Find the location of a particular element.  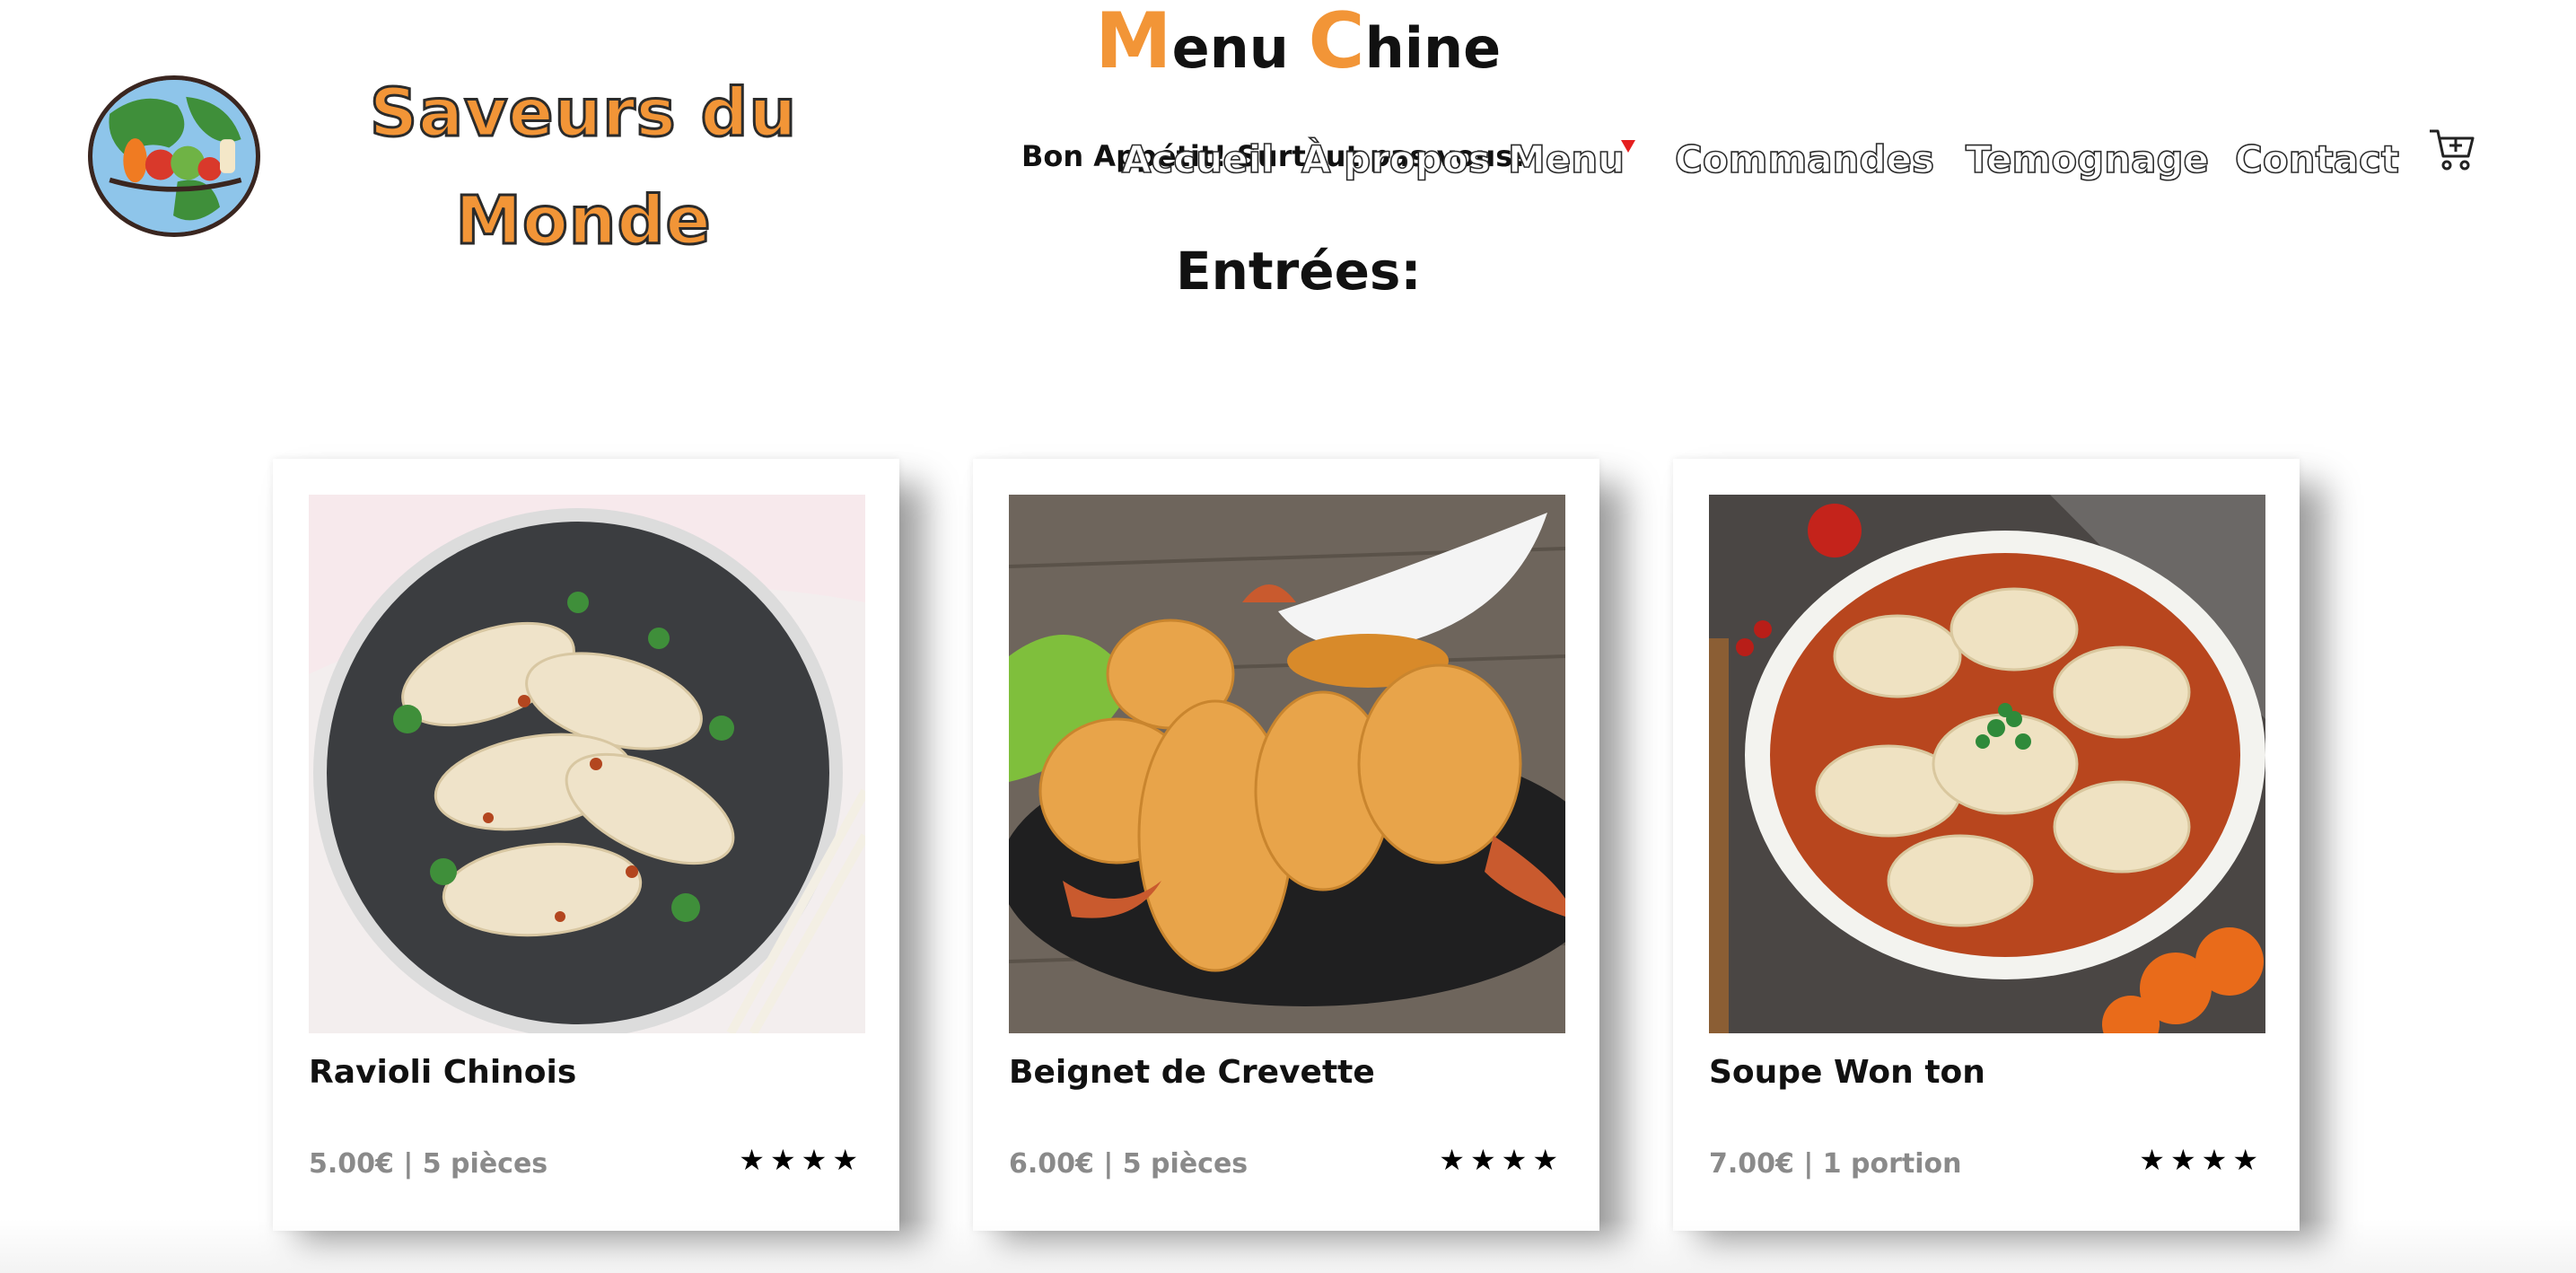

dish-name: Beignet de Crevette is located at coordinates (1192, 1072).